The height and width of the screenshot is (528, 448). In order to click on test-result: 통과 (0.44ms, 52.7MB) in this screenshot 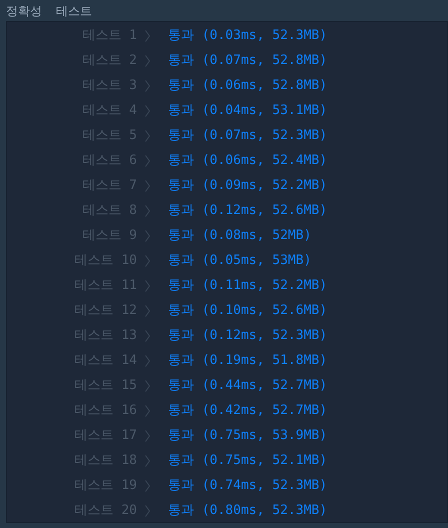, I will do `click(248, 385)`.